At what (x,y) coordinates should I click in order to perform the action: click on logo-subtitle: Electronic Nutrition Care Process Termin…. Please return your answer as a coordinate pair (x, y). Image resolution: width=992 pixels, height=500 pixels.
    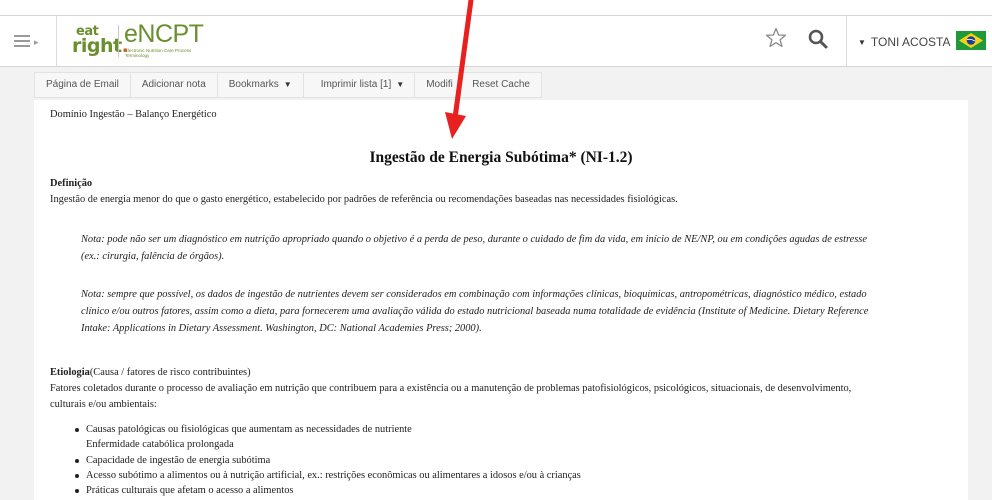
    Looking at the image, I should click on (158, 53).